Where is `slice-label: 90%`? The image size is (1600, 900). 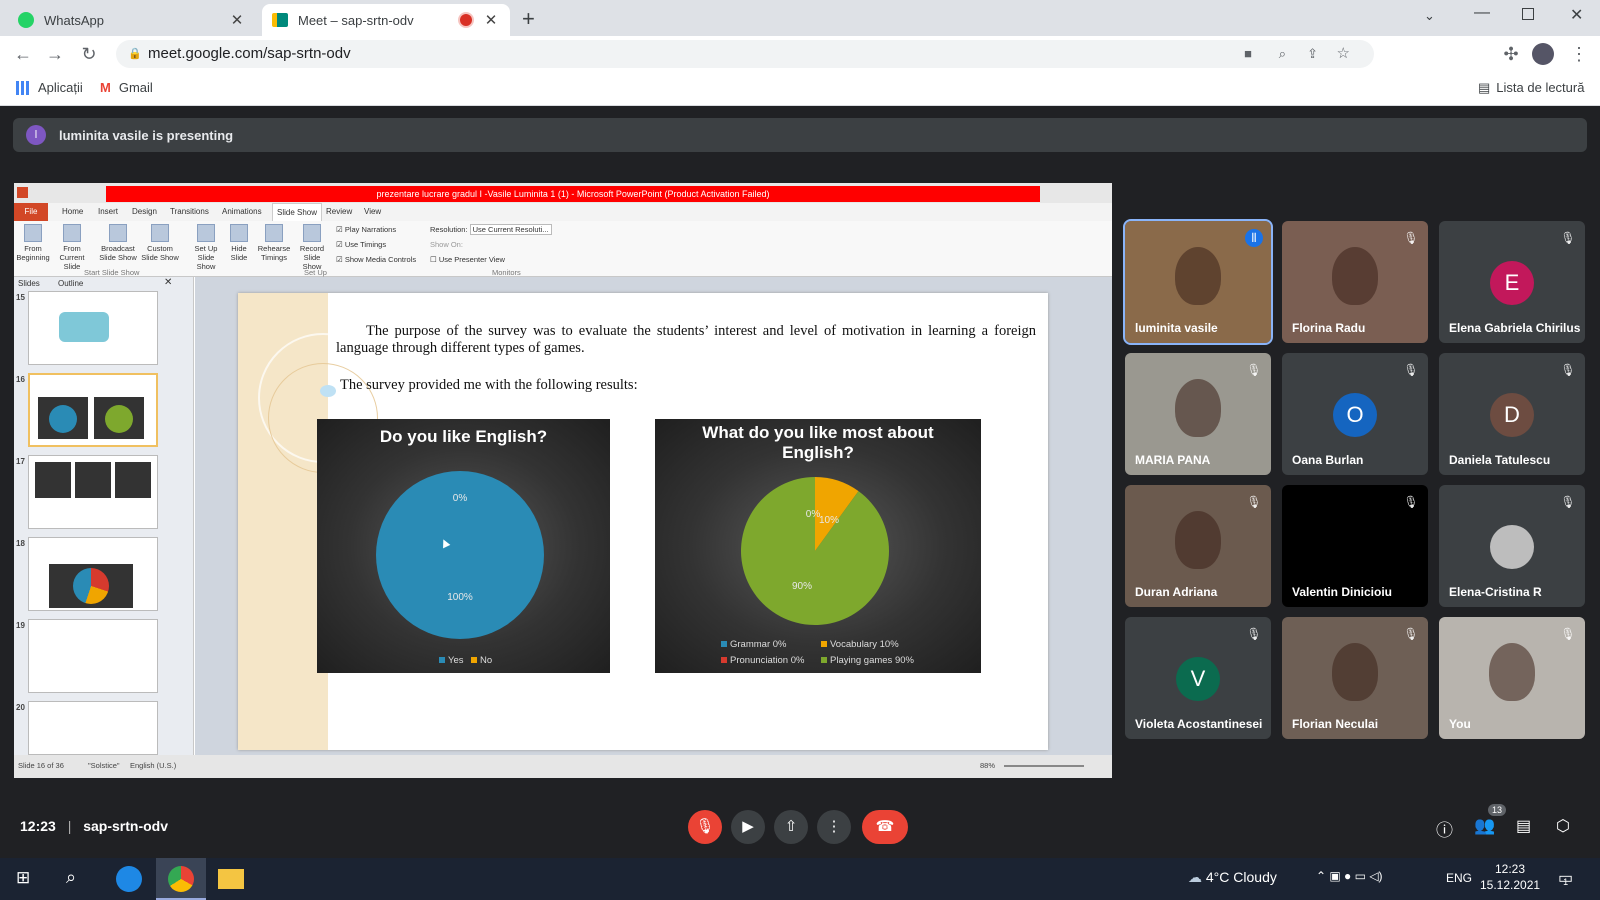 slice-label: 90% is located at coordinates (802, 586).